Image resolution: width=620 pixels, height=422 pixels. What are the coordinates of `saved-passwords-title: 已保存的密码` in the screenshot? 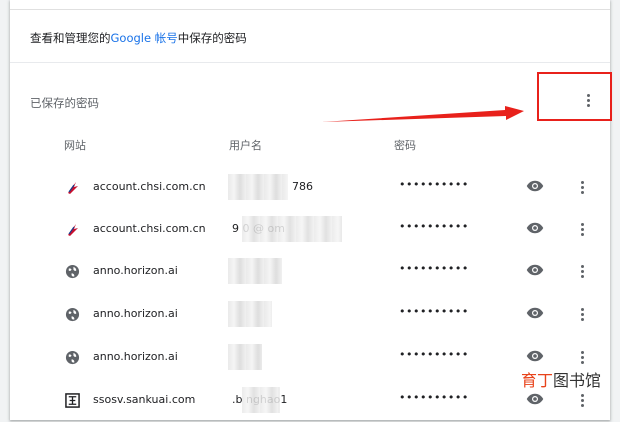 It's located at (64, 103).